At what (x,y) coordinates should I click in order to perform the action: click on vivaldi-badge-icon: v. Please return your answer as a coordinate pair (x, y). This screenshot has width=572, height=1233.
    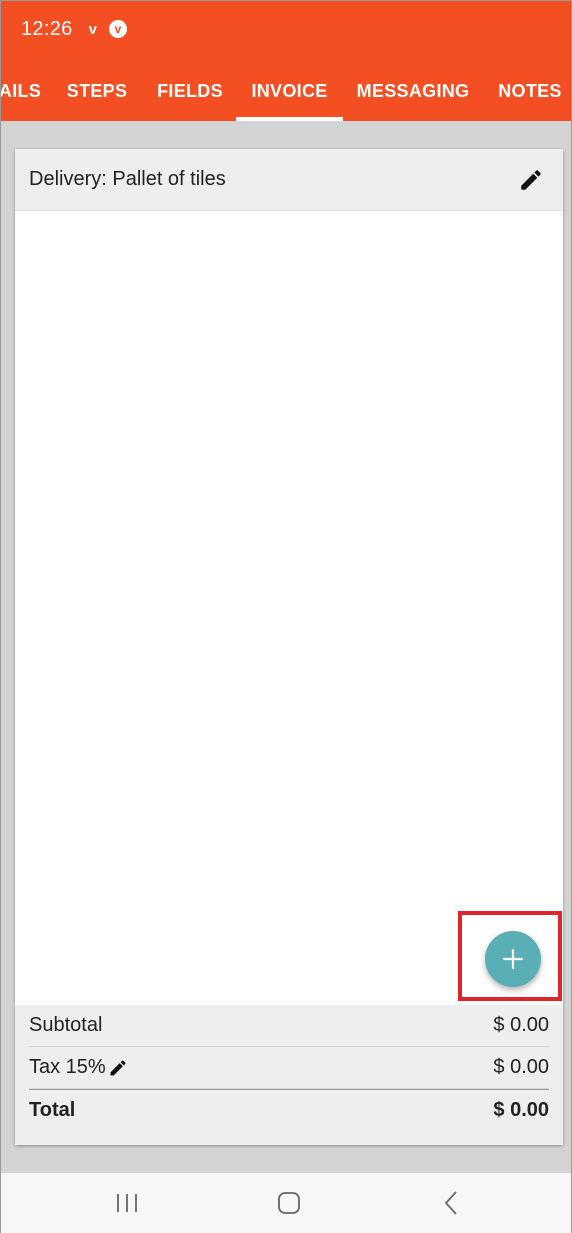
    Looking at the image, I should click on (117, 29).